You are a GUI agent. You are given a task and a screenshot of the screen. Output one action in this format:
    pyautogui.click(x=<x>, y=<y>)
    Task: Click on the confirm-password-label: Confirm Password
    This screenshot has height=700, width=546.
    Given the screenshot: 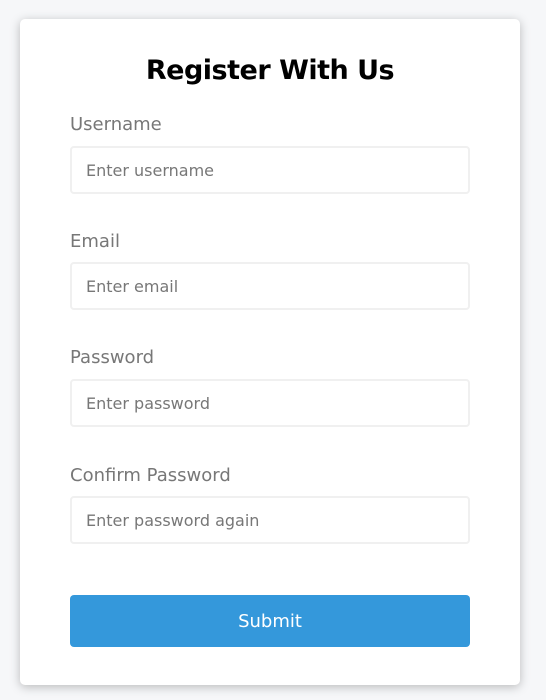 What is the action you would take?
    pyautogui.click(x=150, y=475)
    